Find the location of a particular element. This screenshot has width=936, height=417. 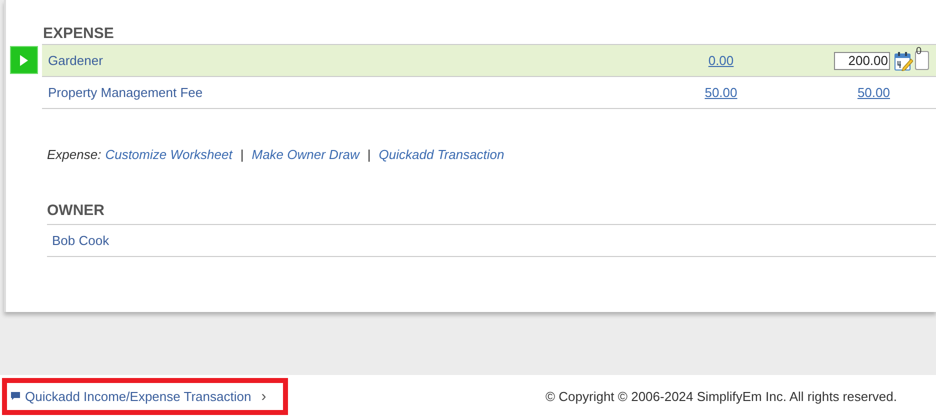

amount-field: 200.00 is located at coordinates (862, 61).